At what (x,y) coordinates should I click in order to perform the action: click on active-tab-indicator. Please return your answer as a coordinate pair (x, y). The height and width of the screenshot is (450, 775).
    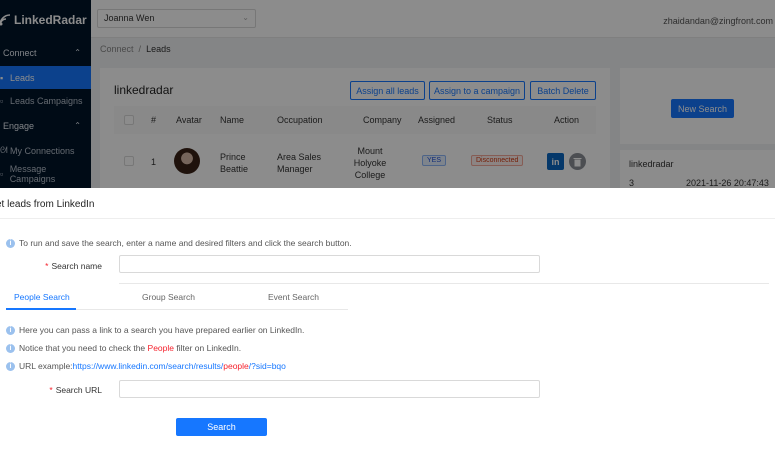
    Looking at the image, I should click on (41, 309).